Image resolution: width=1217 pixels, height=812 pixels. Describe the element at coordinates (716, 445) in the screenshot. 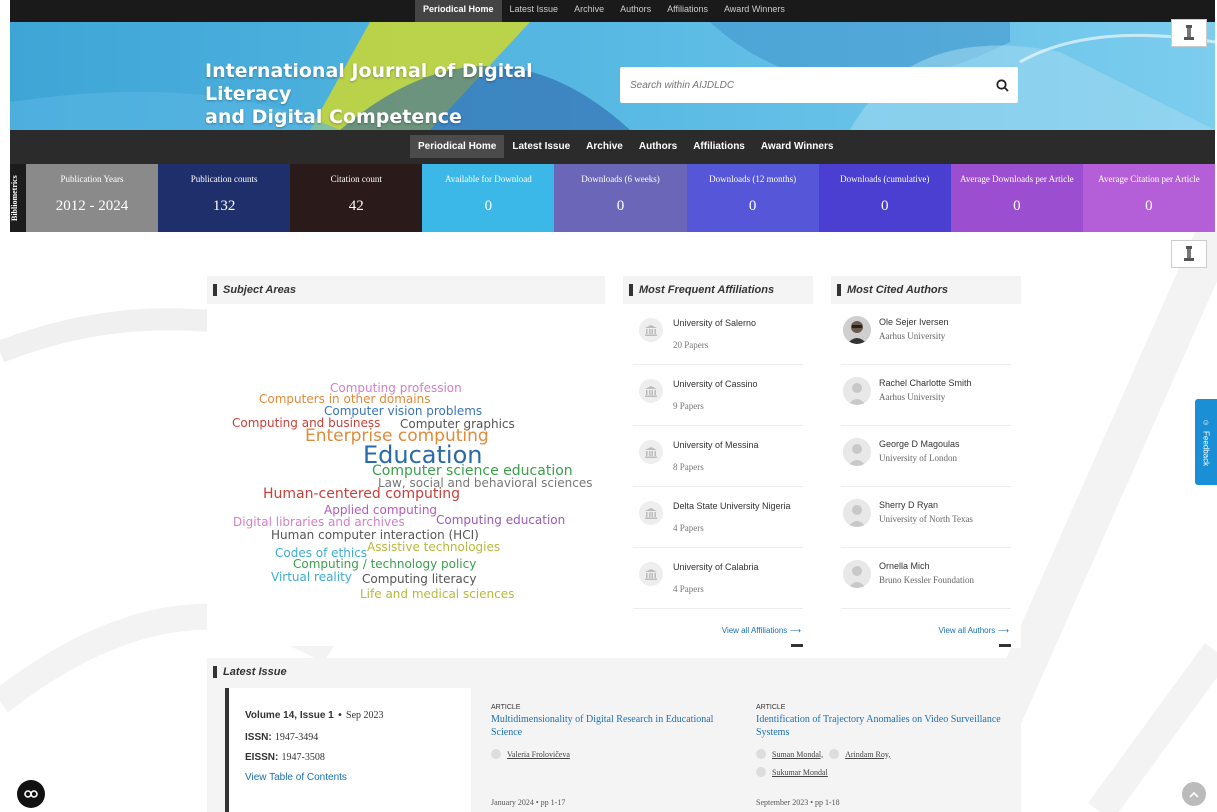

I see `affiliation-name: University of Messina` at that location.